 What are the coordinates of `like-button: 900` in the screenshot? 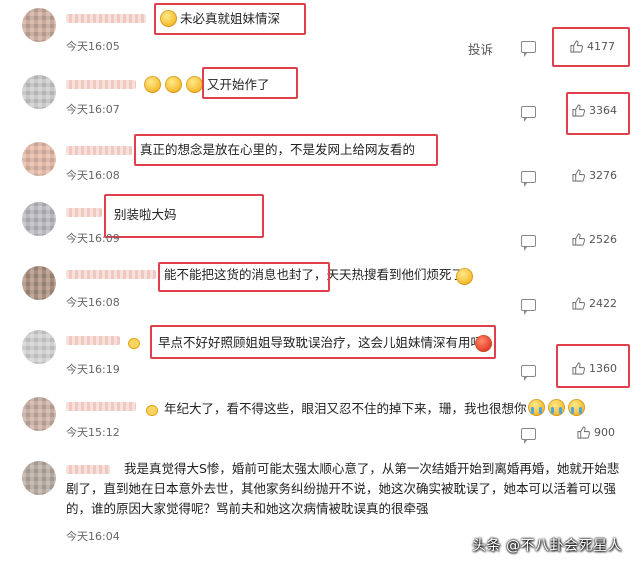 It's located at (596, 432).